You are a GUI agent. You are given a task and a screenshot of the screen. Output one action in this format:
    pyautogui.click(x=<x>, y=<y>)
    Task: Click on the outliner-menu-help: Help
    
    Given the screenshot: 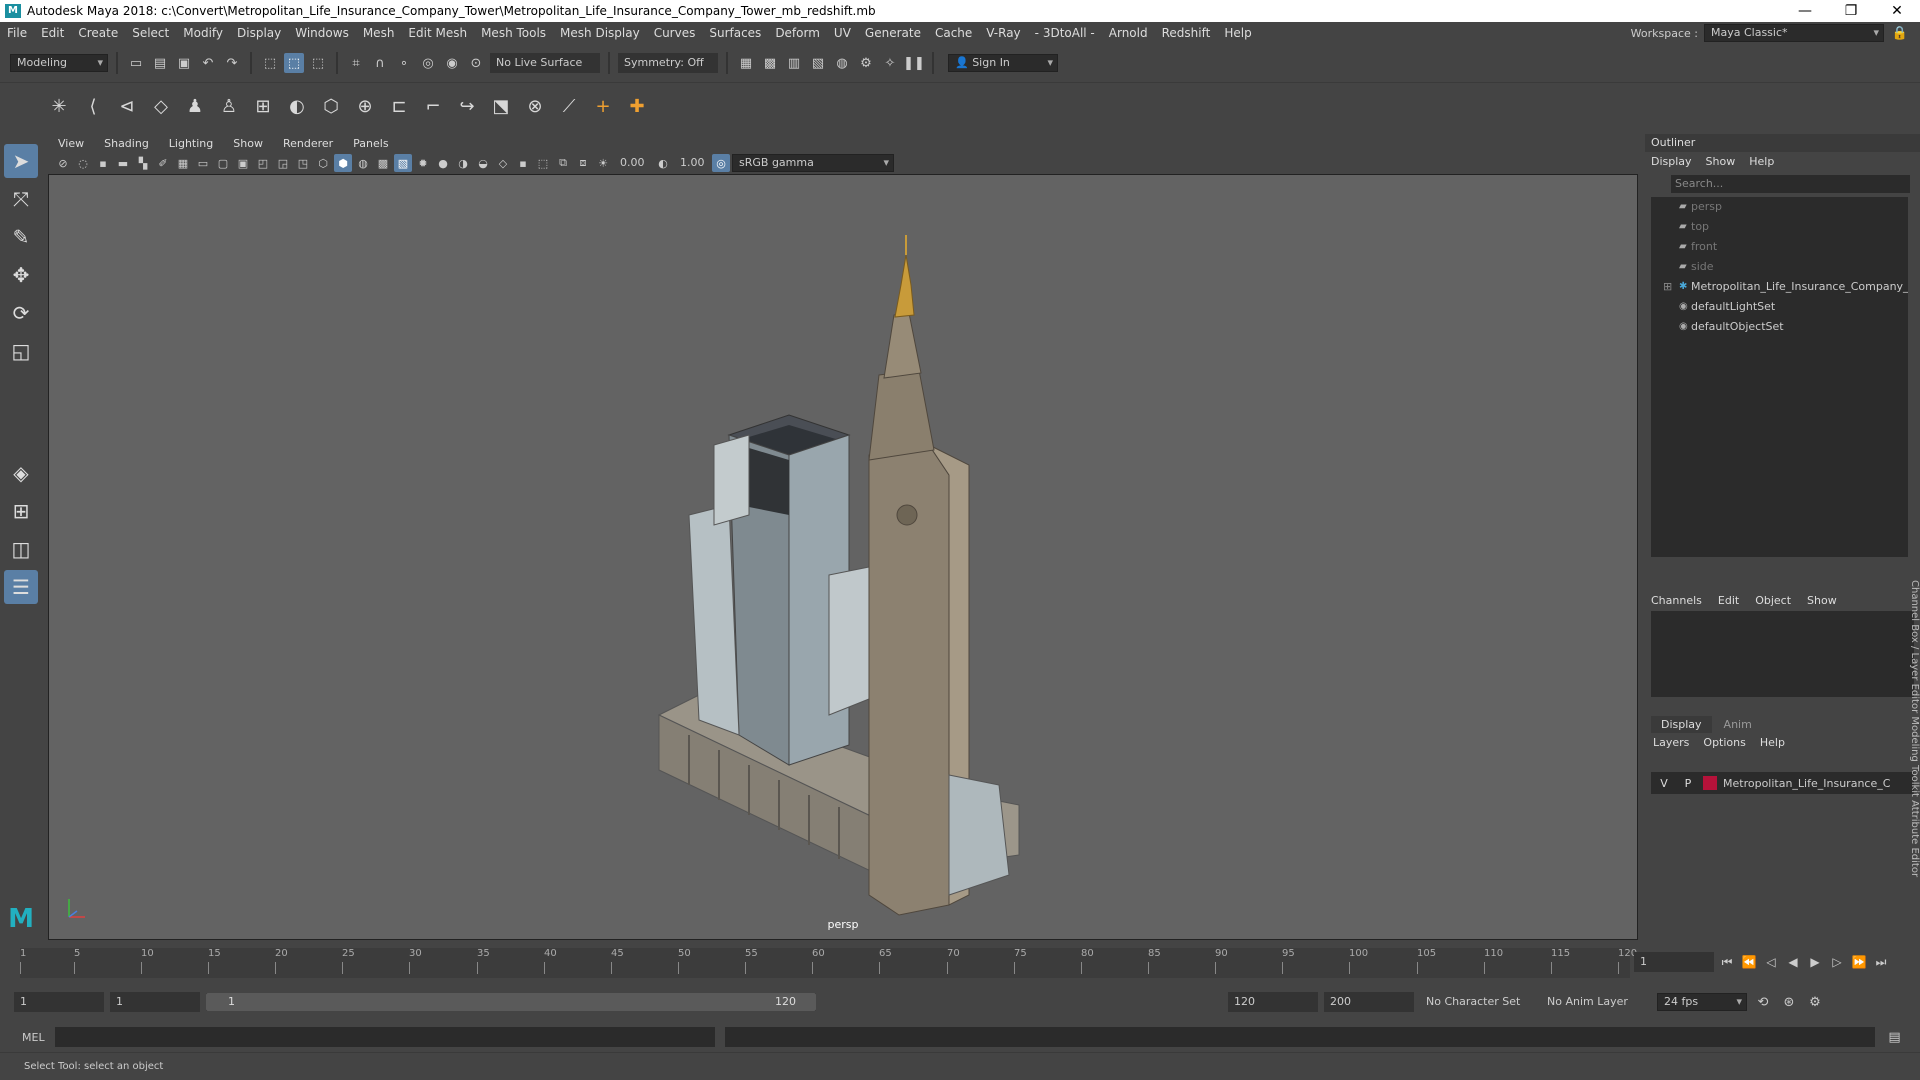 What is the action you would take?
    pyautogui.click(x=1761, y=161)
    